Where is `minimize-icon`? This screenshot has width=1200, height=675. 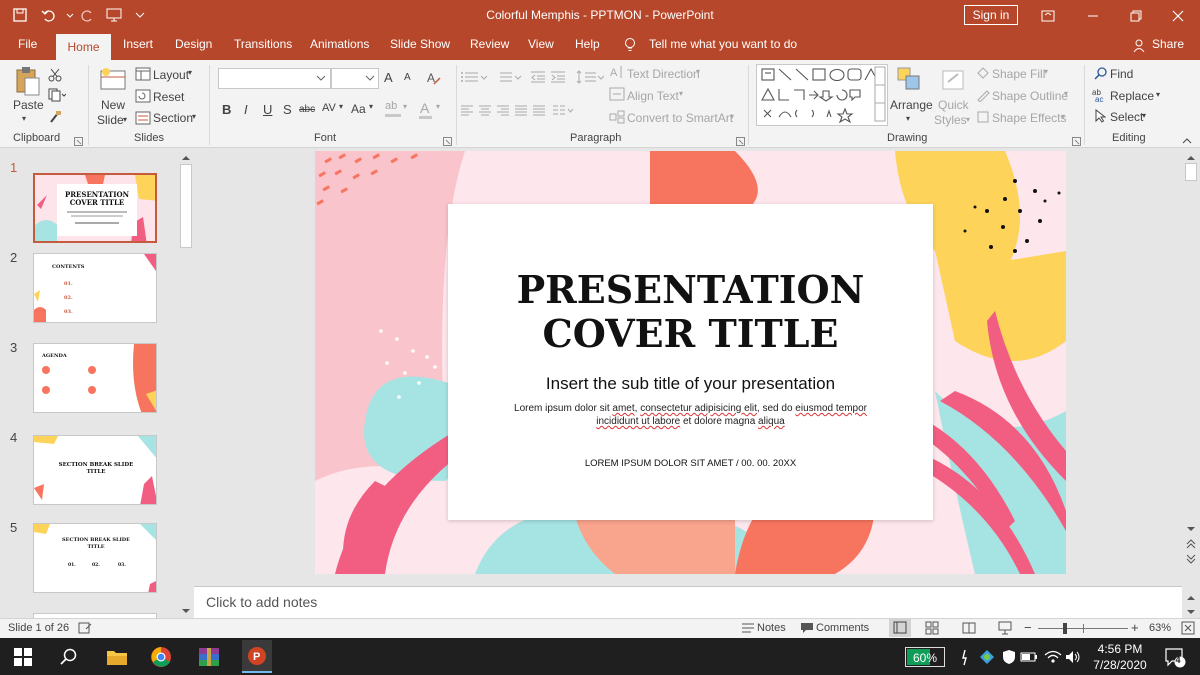
minimize-icon is located at coordinates (1092, 15).